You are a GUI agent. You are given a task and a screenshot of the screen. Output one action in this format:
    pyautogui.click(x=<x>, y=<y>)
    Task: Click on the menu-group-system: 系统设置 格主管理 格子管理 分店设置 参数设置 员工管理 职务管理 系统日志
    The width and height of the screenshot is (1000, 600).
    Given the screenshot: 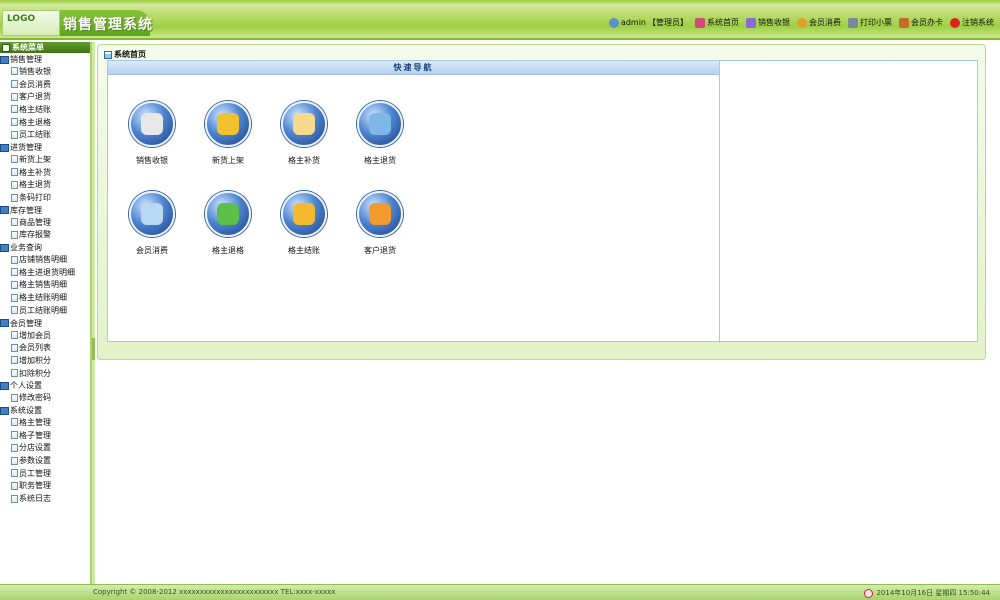 What is the action you would take?
    pyautogui.click(x=45, y=455)
    